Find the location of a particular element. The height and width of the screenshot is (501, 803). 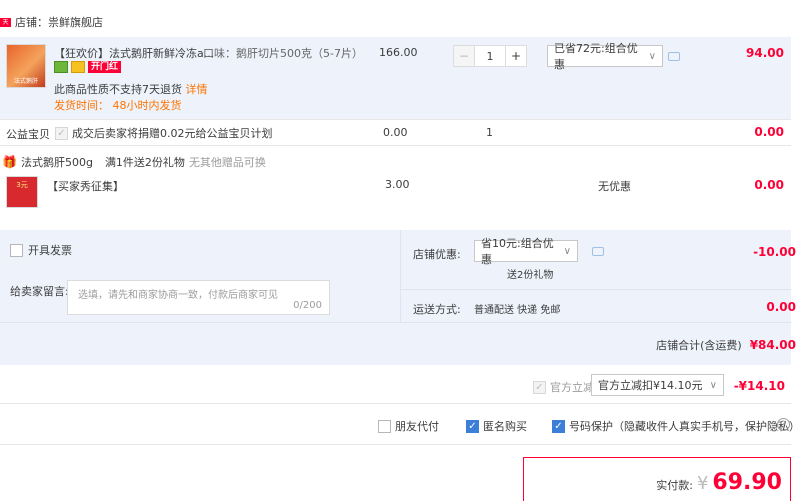

privacy-checkbox: ✓ is located at coordinates (558, 426).